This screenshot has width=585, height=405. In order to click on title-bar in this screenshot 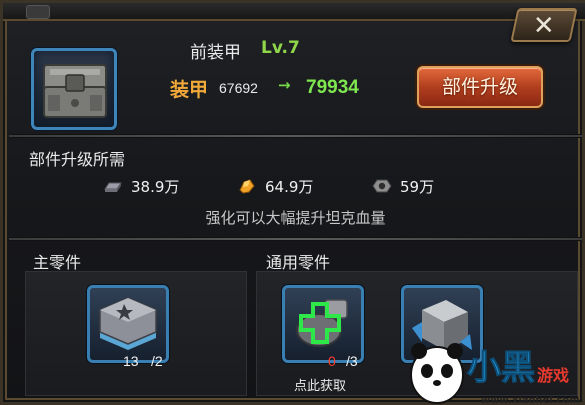, I will do `click(294, 12)`.